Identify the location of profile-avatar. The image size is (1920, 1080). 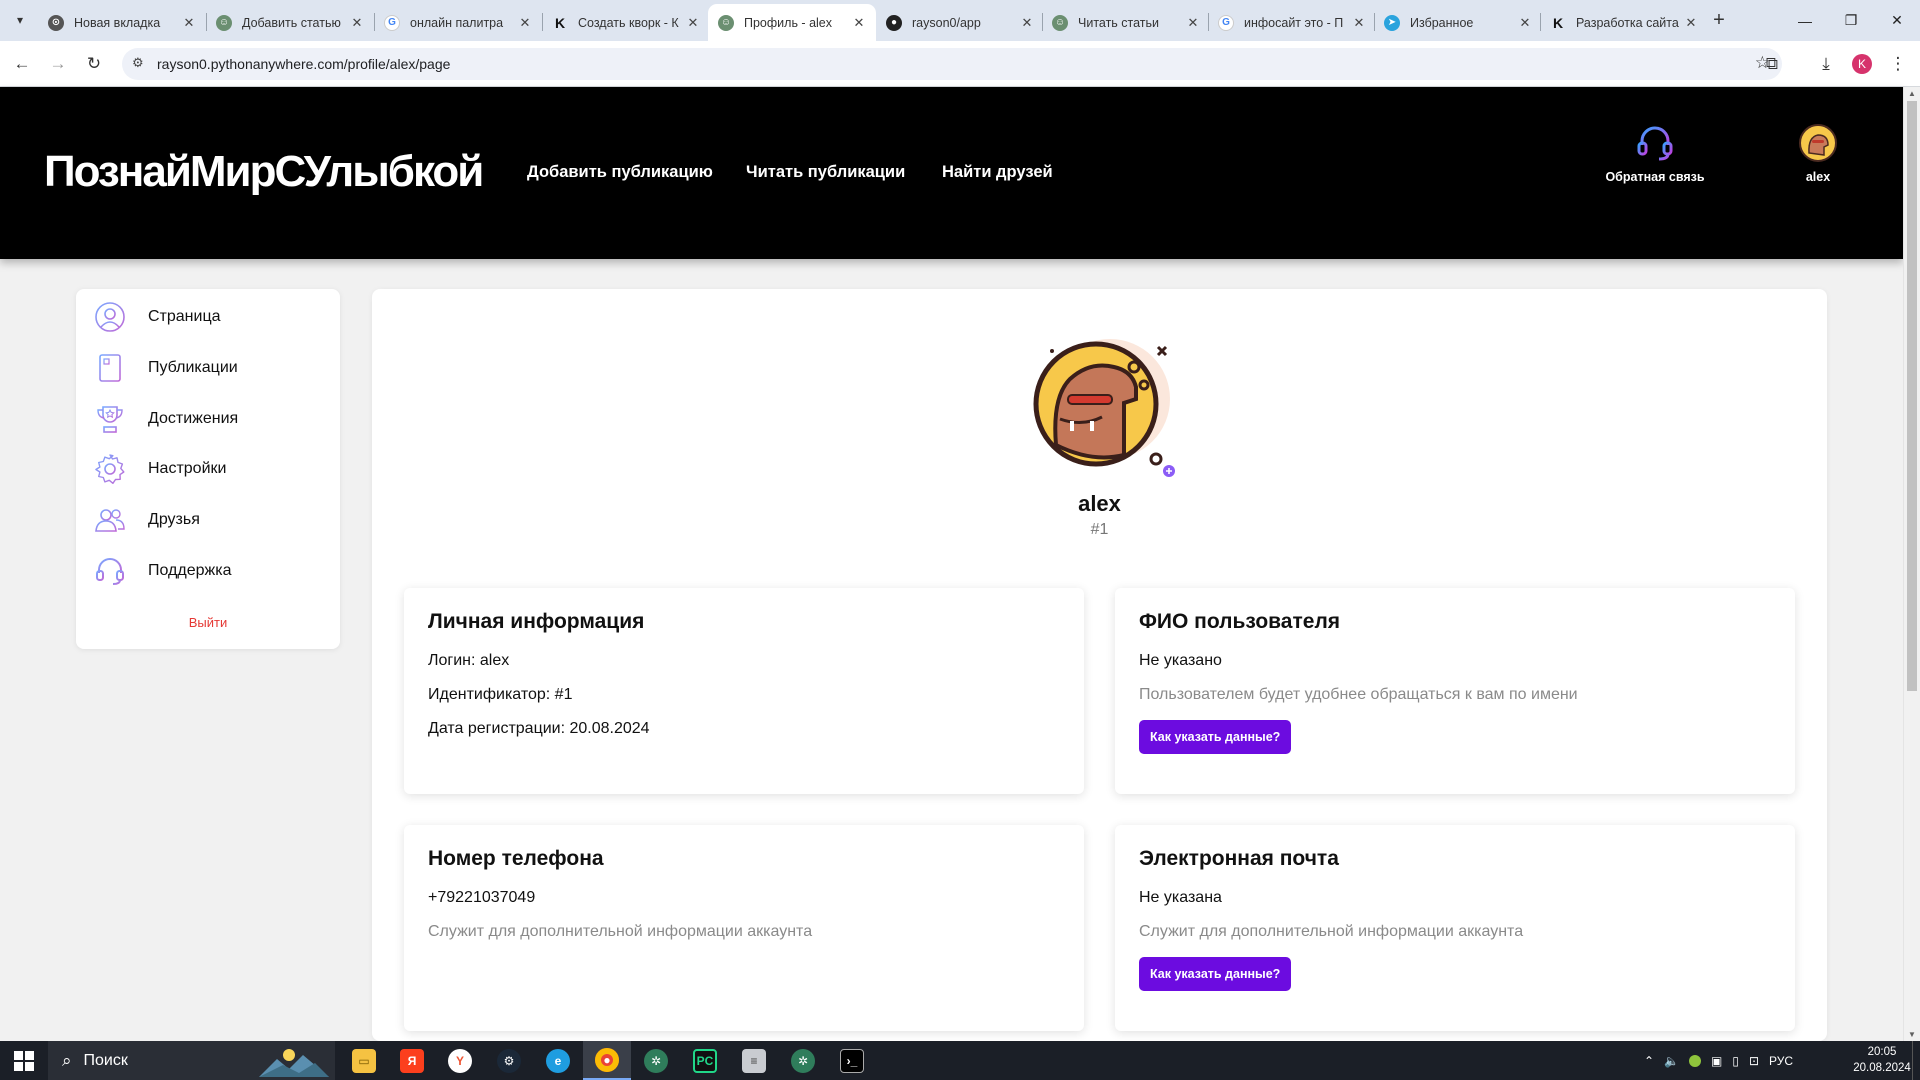
(1107, 407).